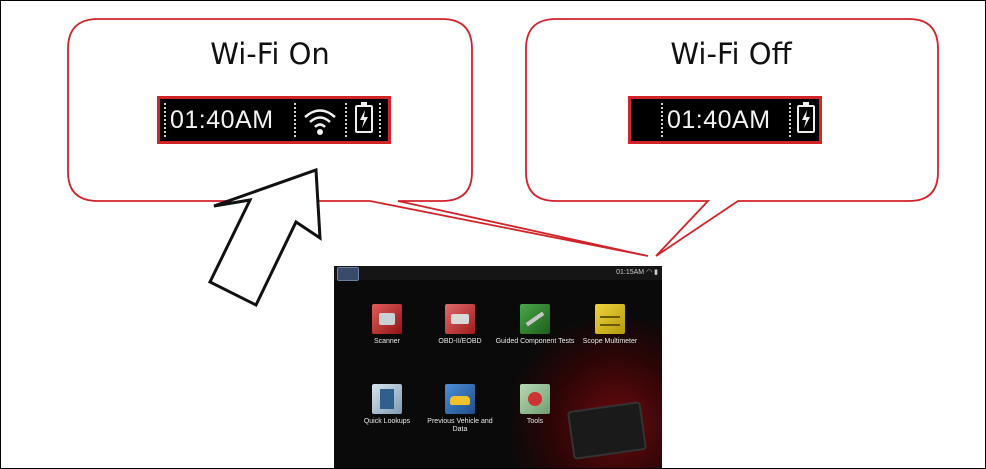 This screenshot has width=986, height=469. What do you see at coordinates (387, 399) in the screenshot?
I see `lookups-icon` at bounding box center [387, 399].